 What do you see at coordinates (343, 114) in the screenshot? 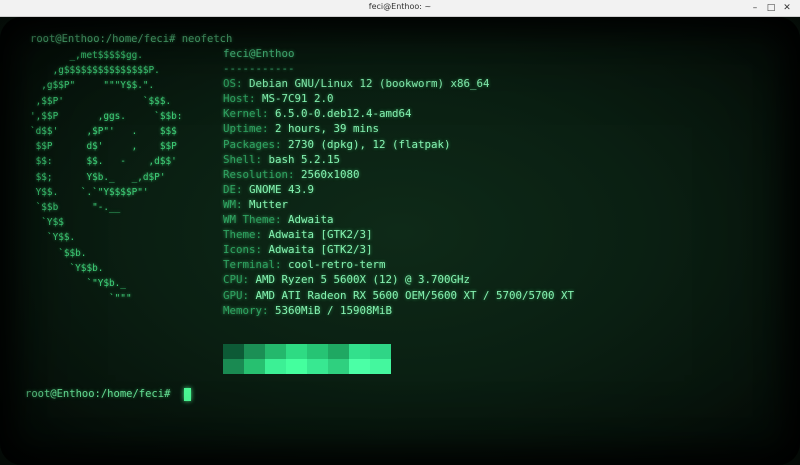
I see `info-value: 6.5.0-0.deb12.4-amd64` at bounding box center [343, 114].